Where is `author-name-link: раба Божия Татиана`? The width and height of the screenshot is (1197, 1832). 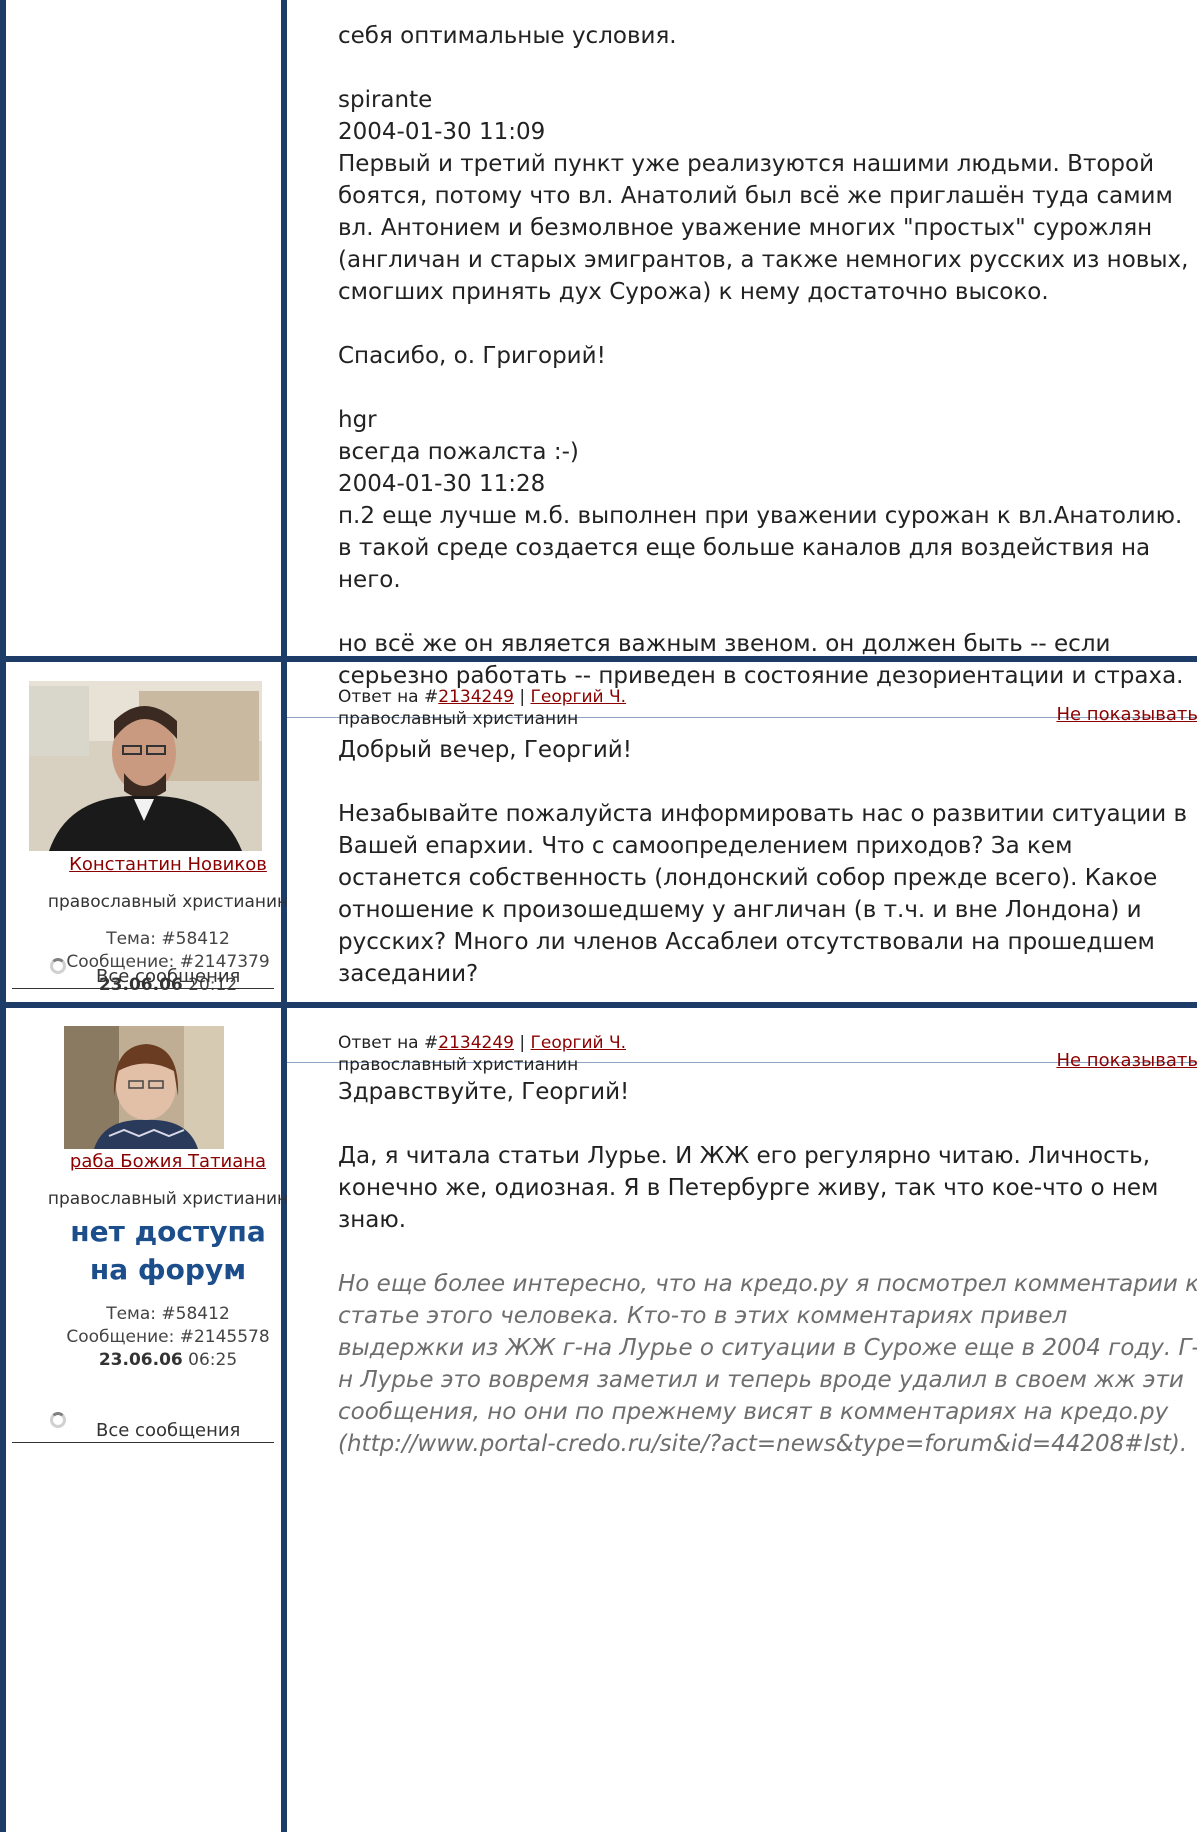
author-name-link: раба Божия Татиана is located at coordinates (168, 1161).